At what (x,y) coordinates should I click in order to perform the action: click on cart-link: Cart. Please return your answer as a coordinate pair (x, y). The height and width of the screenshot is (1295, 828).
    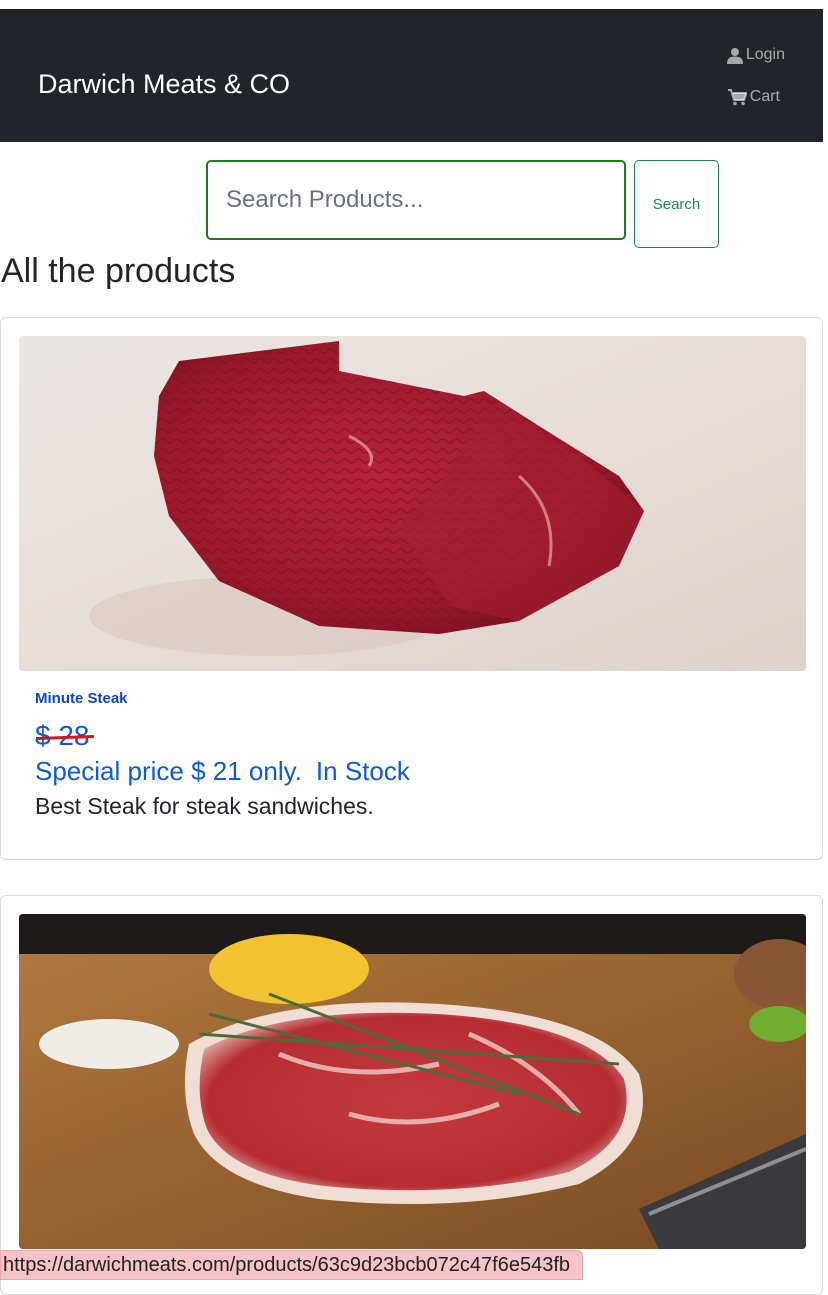
    Looking at the image, I should click on (753, 97).